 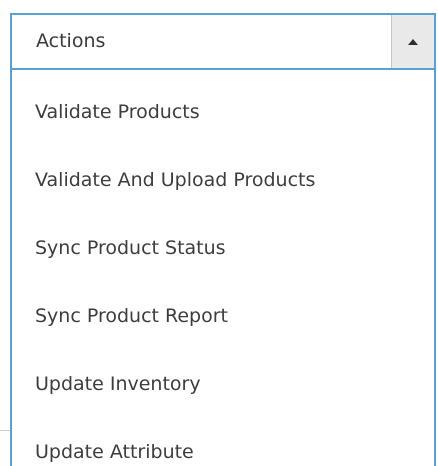 I want to click on actions-dropdown-toggle: Actions, so click(x=223, y=41).